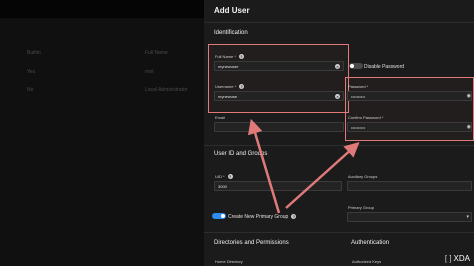  I want to click on arrow-to-passwords, so click(322, 175).